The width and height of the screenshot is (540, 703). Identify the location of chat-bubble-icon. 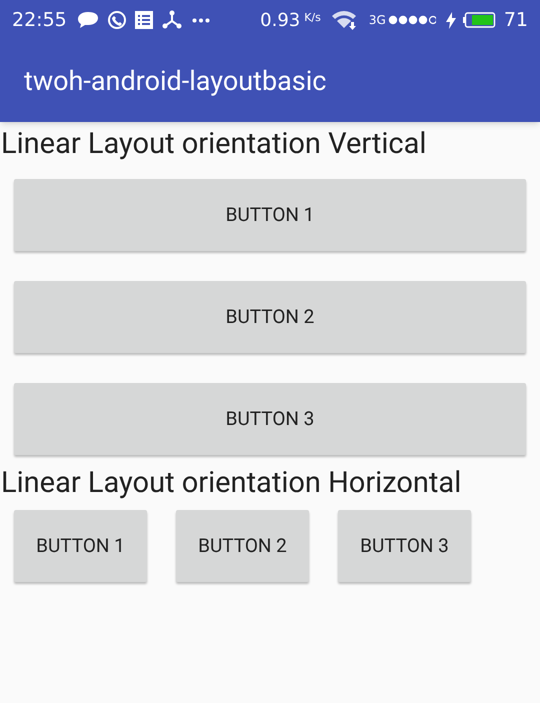
(87, 20).